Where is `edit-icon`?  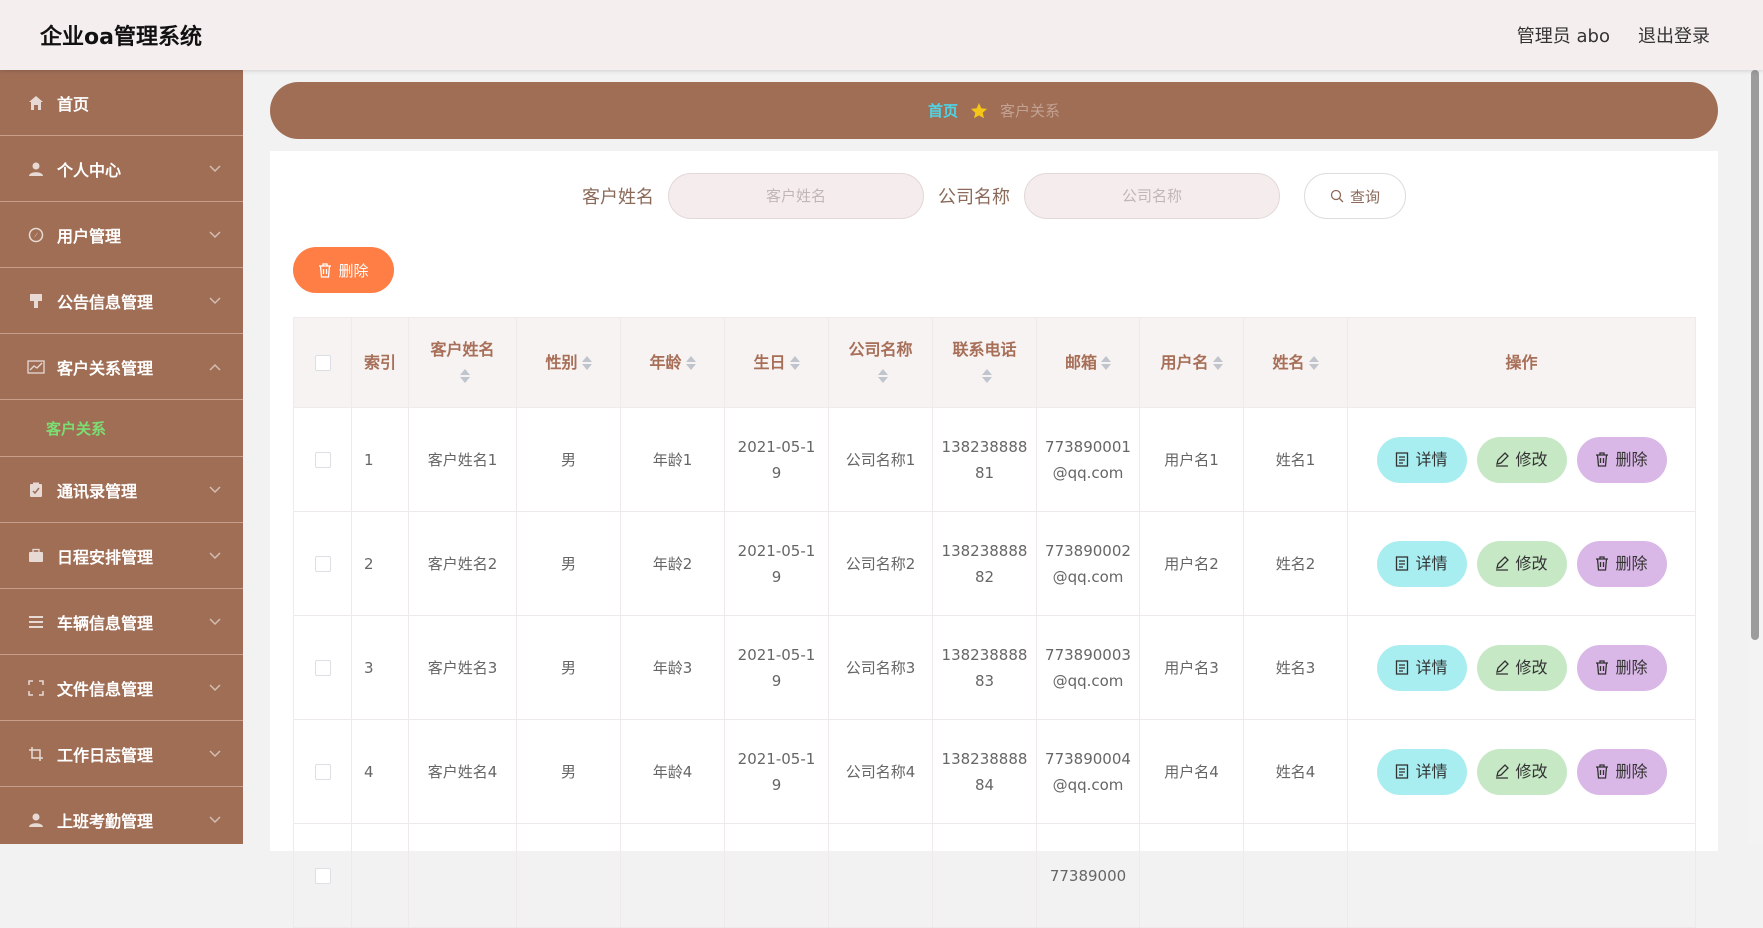 edit-icon is located at coordinates (1502, 459).